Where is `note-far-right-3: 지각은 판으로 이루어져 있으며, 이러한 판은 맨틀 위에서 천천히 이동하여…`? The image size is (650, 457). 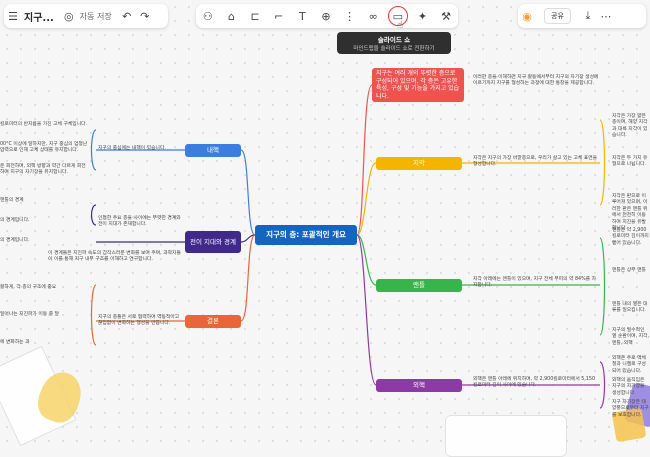
note-far-right-3: 지각은 판으로 이루어져 있으며, 이러한 판은 맨틀 위에서 천천히 이동하여… is located at coordinates (631, 213).